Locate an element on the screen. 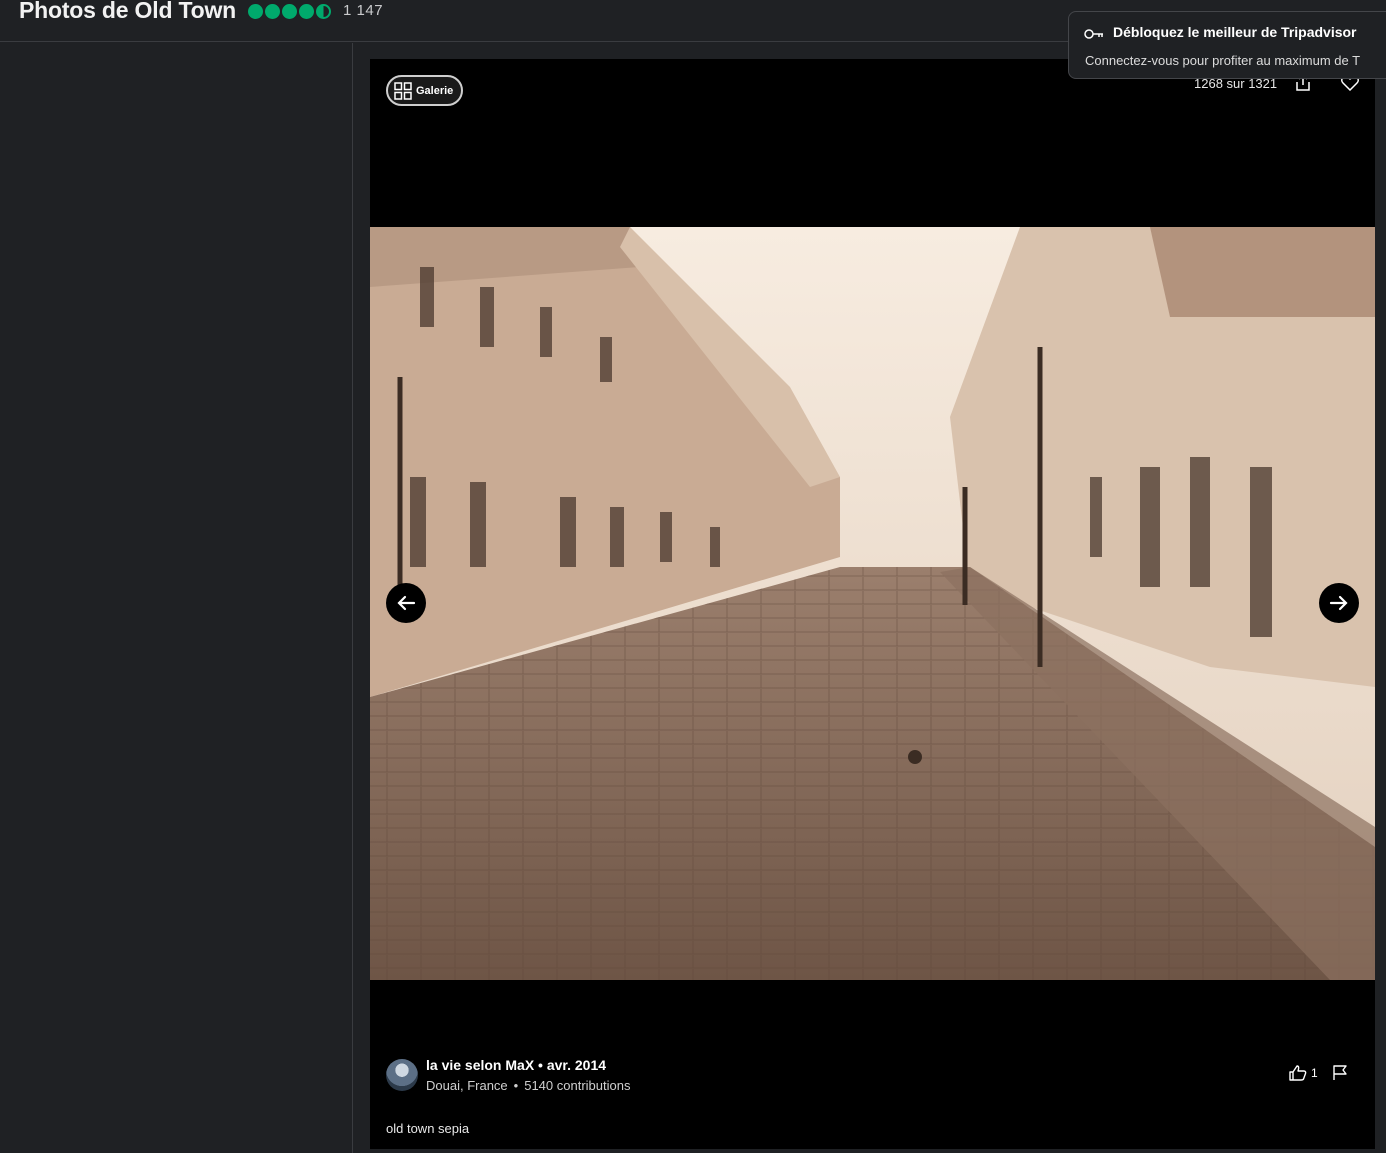 The image size is (1386, 1153). rating-bubbles is located at coordinates (289, 11).